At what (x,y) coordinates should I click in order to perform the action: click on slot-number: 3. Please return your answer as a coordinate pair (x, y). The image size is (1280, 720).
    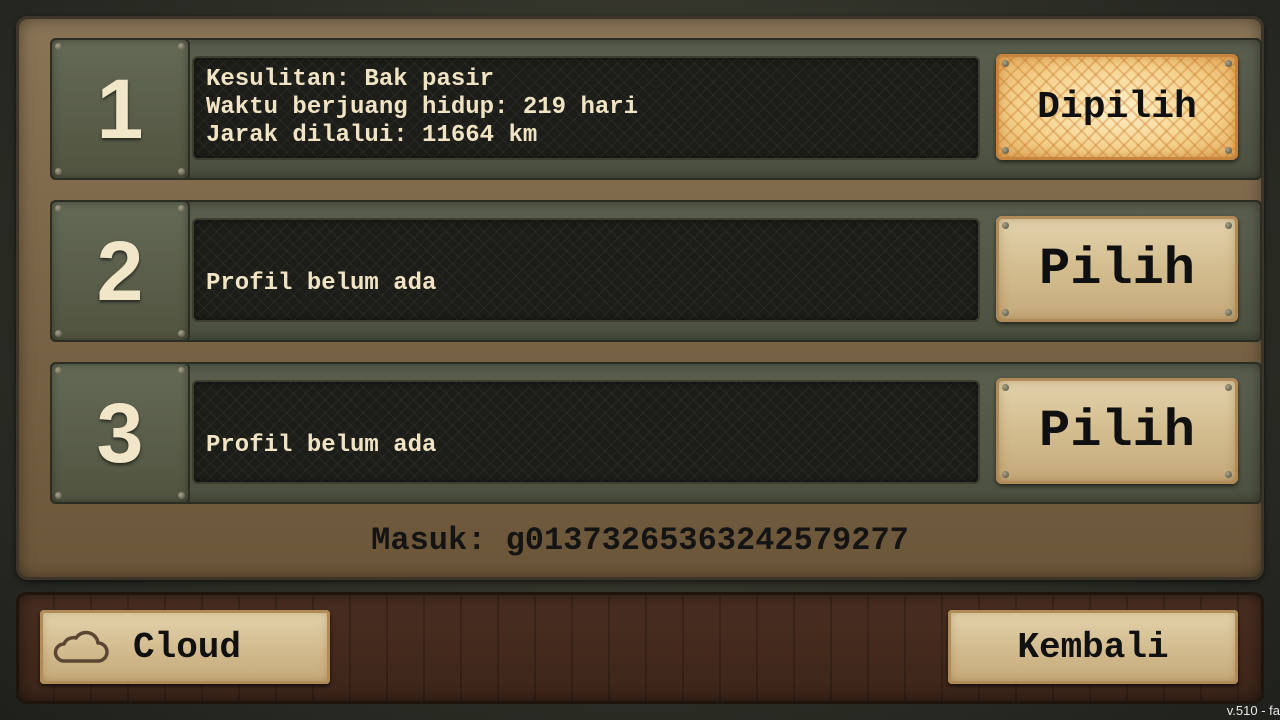
    Looking at the image, I should click on (120, 432).